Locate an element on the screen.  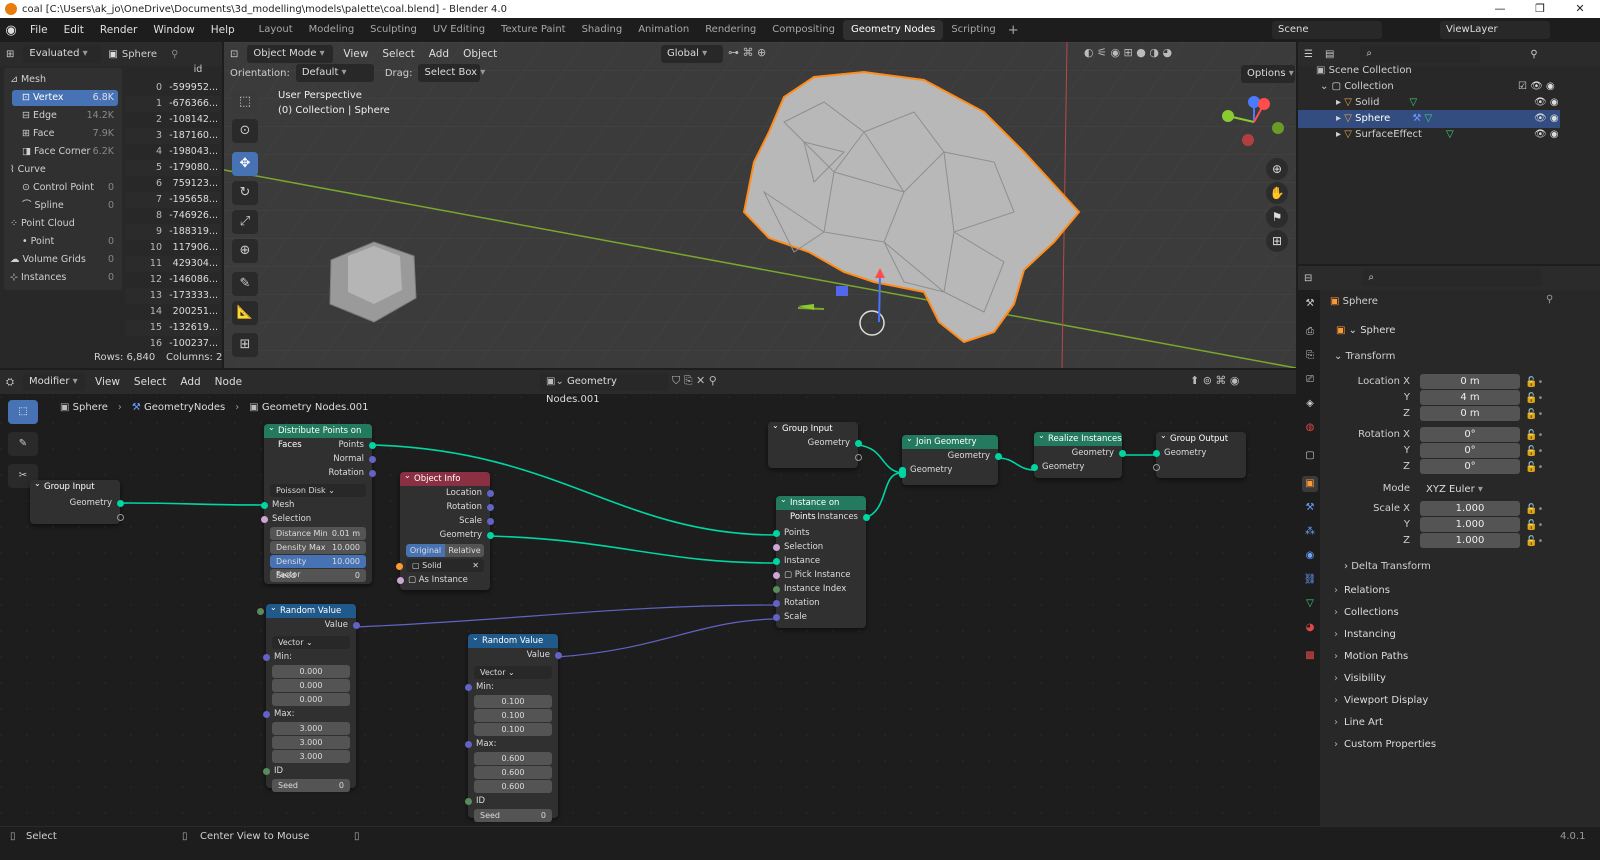
density-factor-field: Density Factor 10.000 is located at coordinates (318, 567).